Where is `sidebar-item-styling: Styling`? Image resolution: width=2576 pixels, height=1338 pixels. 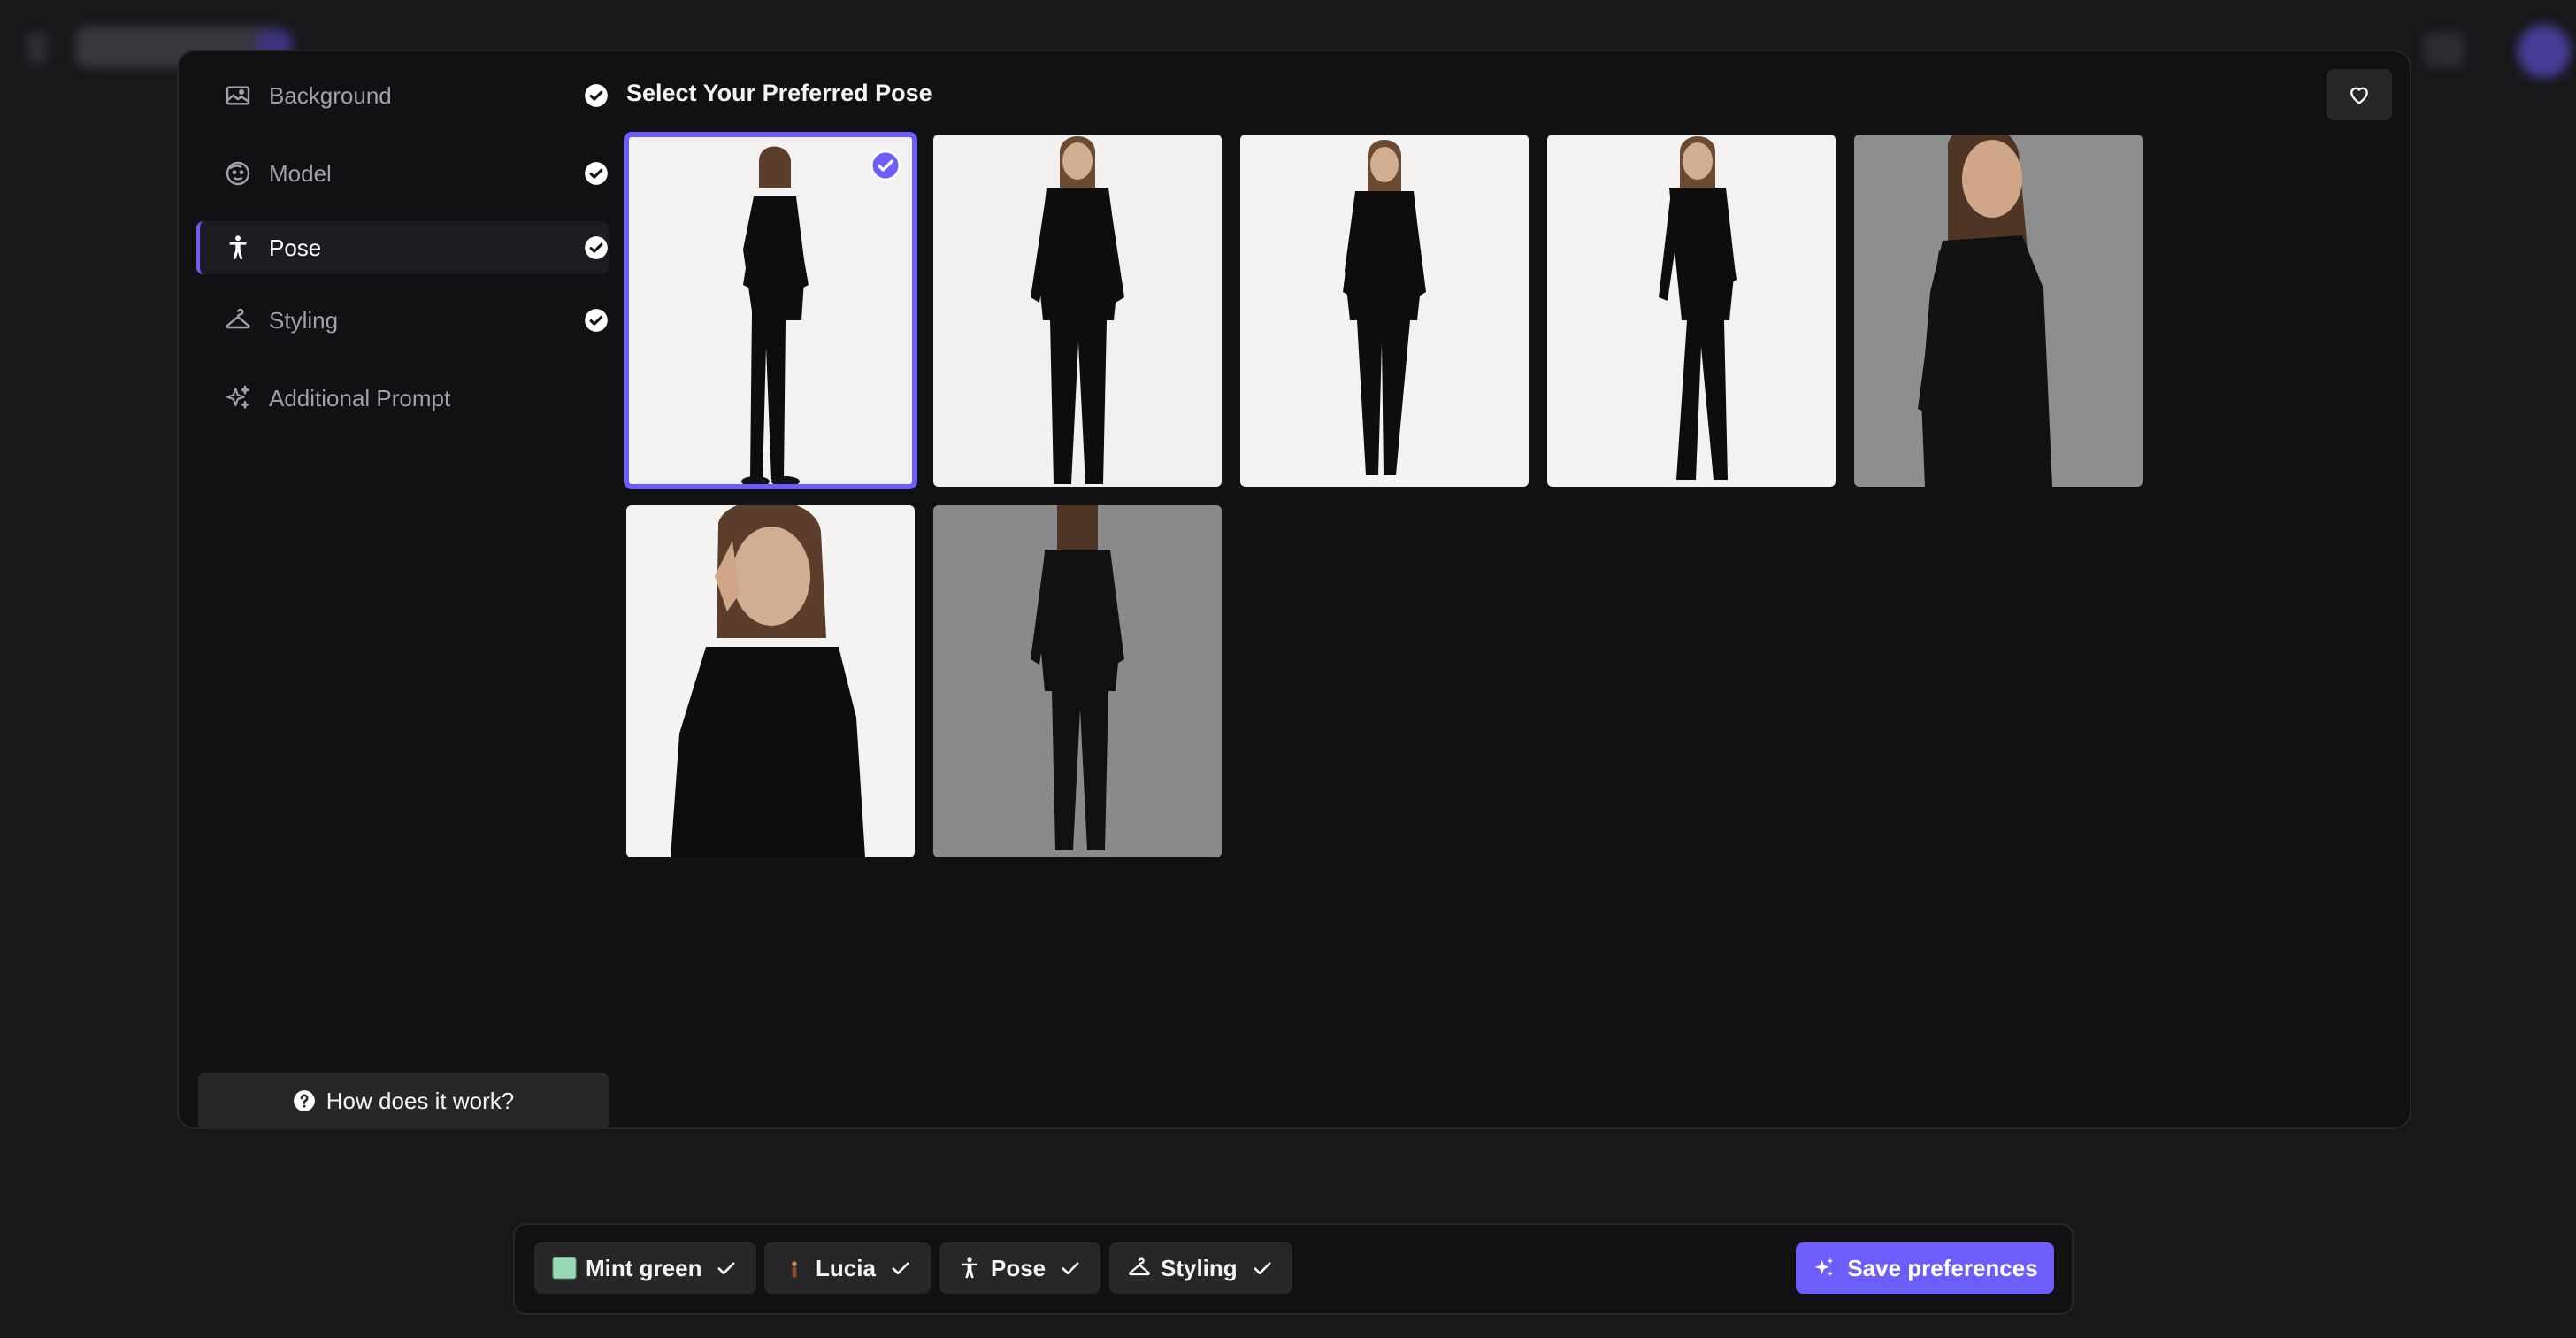 sidebar-item-styling: Styling is located at coordinates (402, 320).